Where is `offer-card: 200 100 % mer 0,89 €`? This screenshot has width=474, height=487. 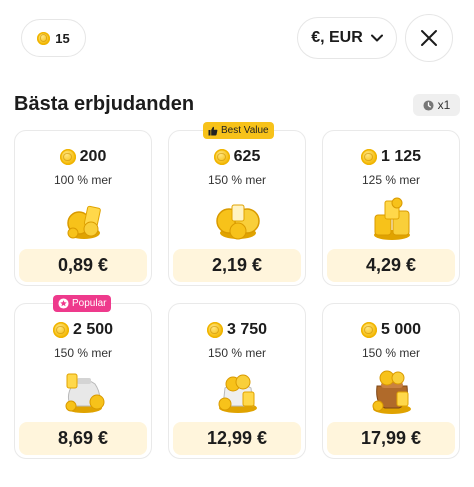
offer-card: 200 100 % mer 0,89 € is located at coordinates (83, 208).